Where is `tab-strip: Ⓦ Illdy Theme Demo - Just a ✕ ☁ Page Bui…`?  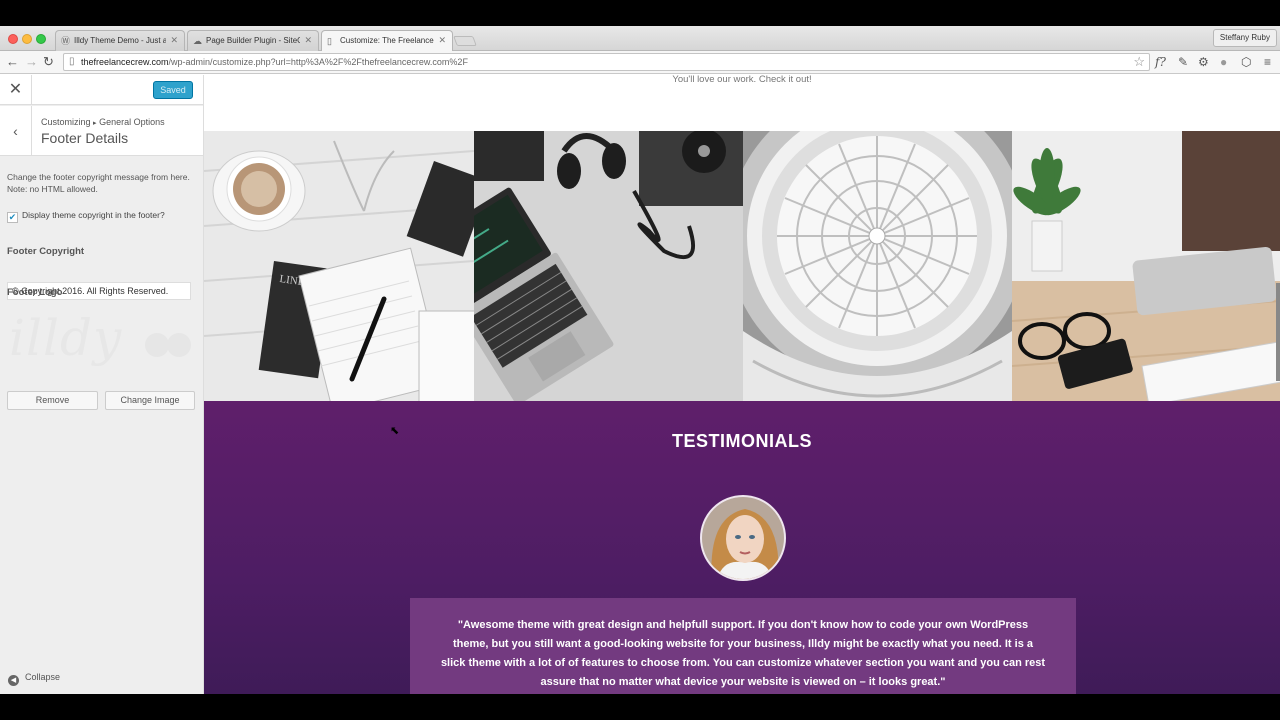 tab-strip: Ⓦ Illdy Theme Demo - Just a ✕ ☁ Page Bui… is located at coordinates (640, 39).